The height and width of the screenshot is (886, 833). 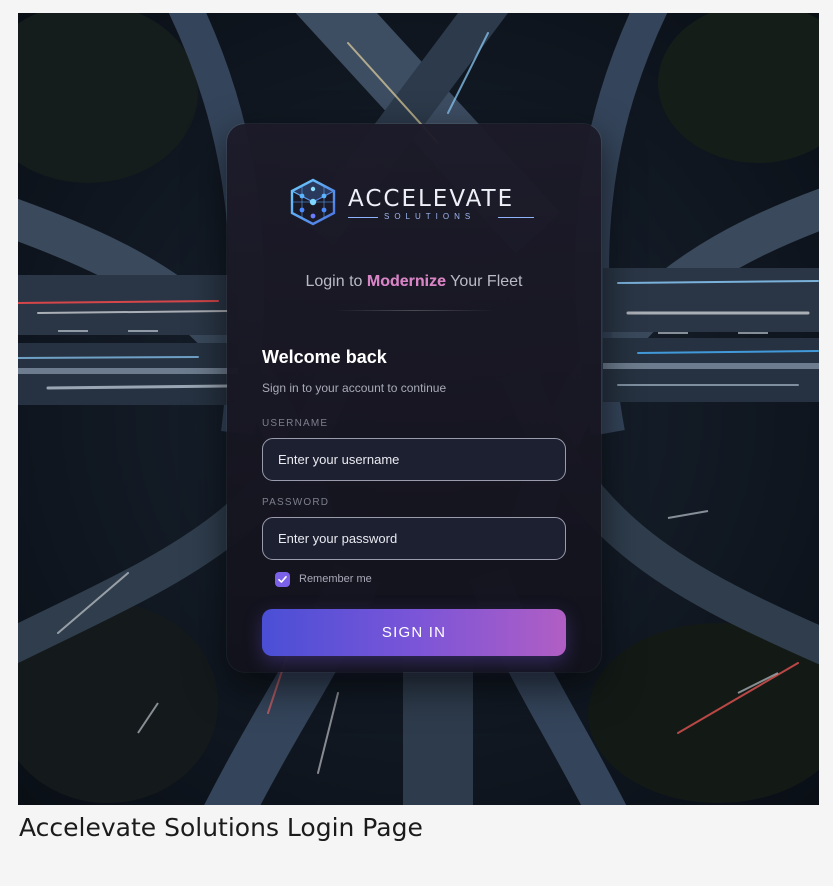 I want to click on checkmark-icon, so click(x=282, y=579).